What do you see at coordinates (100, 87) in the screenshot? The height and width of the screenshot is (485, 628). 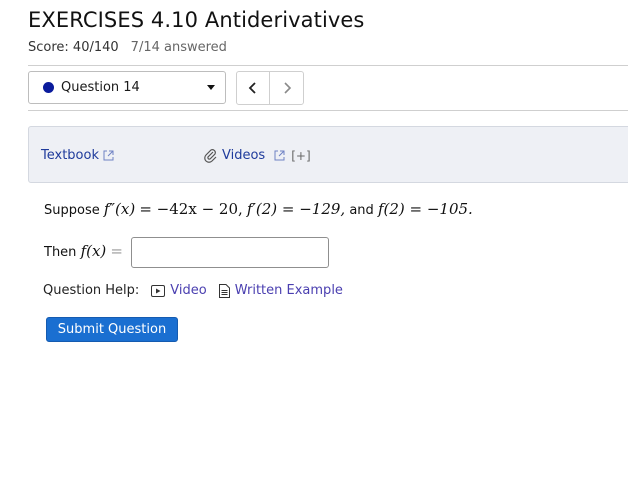 I see `question-select-label: Question 14` at bounding box center [100, 87].